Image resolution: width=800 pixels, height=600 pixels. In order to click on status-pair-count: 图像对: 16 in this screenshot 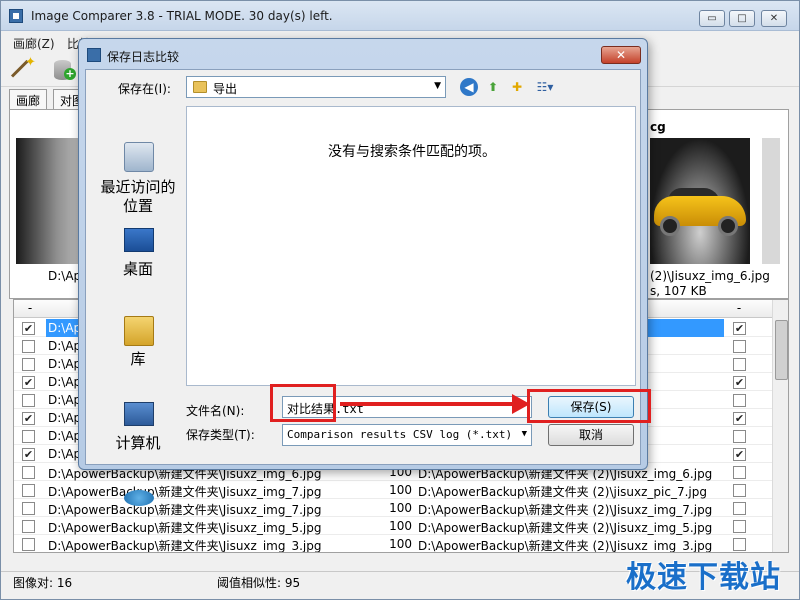, I will do `click(43, 583)`.